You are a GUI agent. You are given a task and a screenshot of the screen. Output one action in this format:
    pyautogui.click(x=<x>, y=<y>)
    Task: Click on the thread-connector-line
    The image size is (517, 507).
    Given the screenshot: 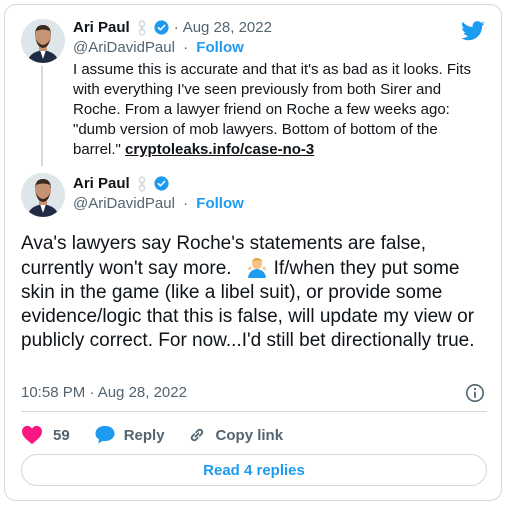 What is the action you would take?
    pyautogui.click(x=42, y=116)
    